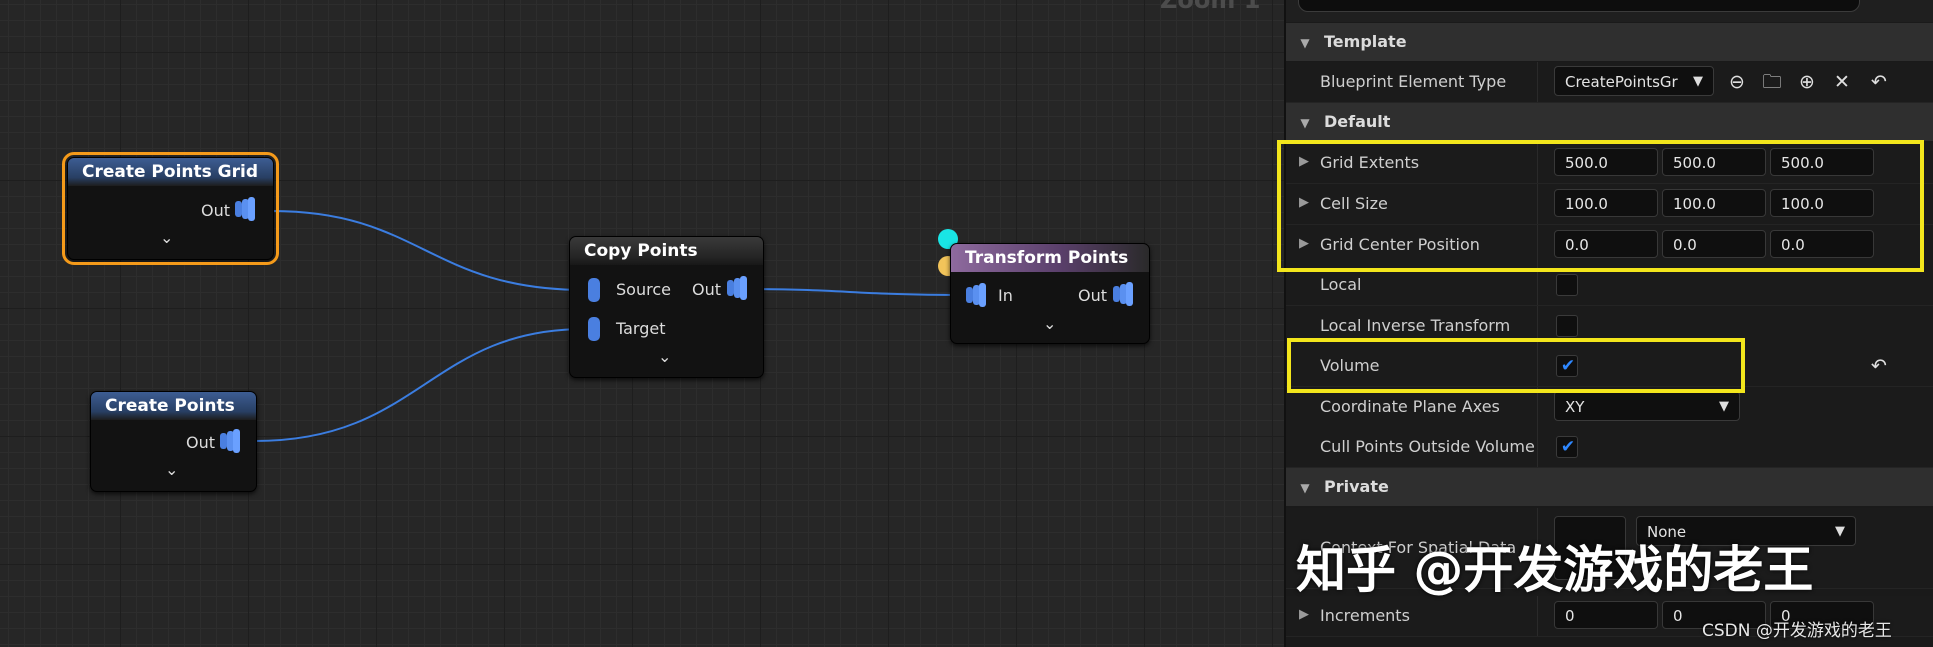  I want to click on node-title: Copy Points, so click(666, 251).